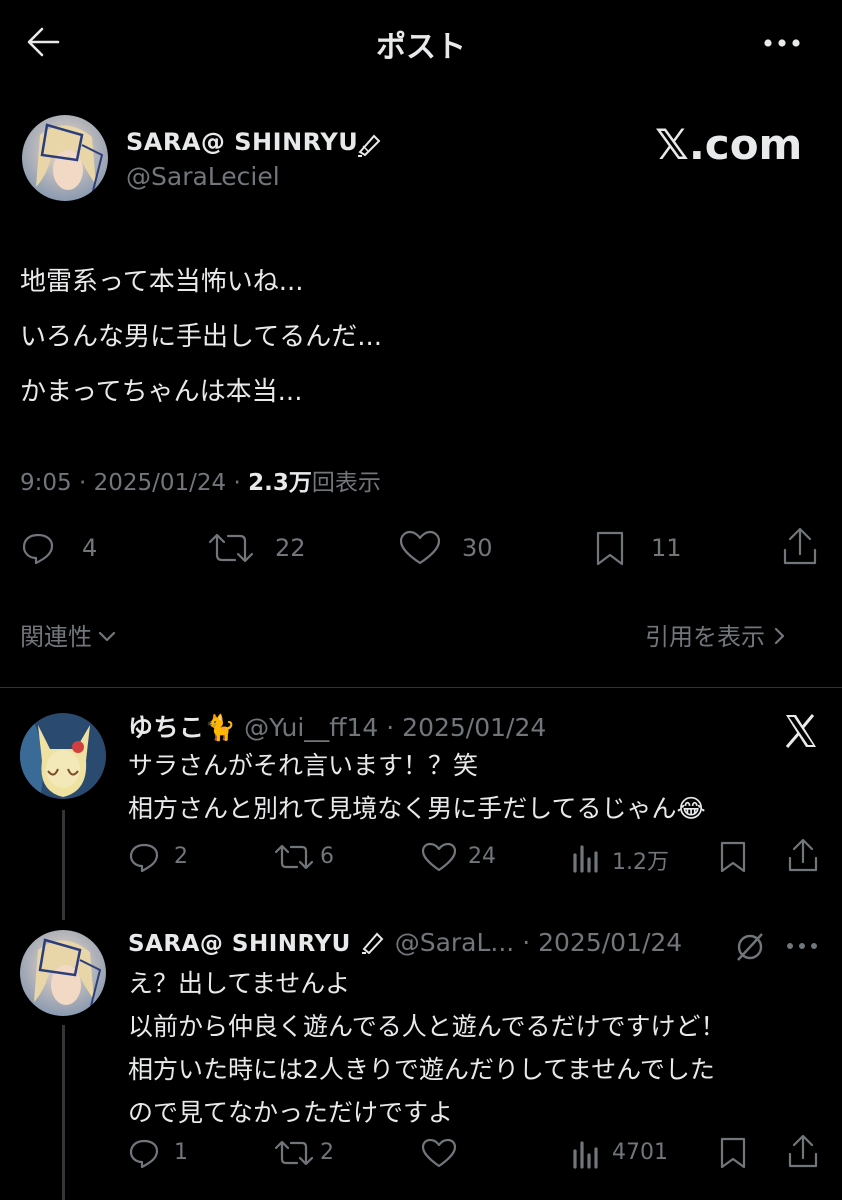 This screenshot has height=1200, width=842. Describe the element at coordinates (705, 637) in the screenshot. I see `view-quotes-label: 引用を表示` at that location.